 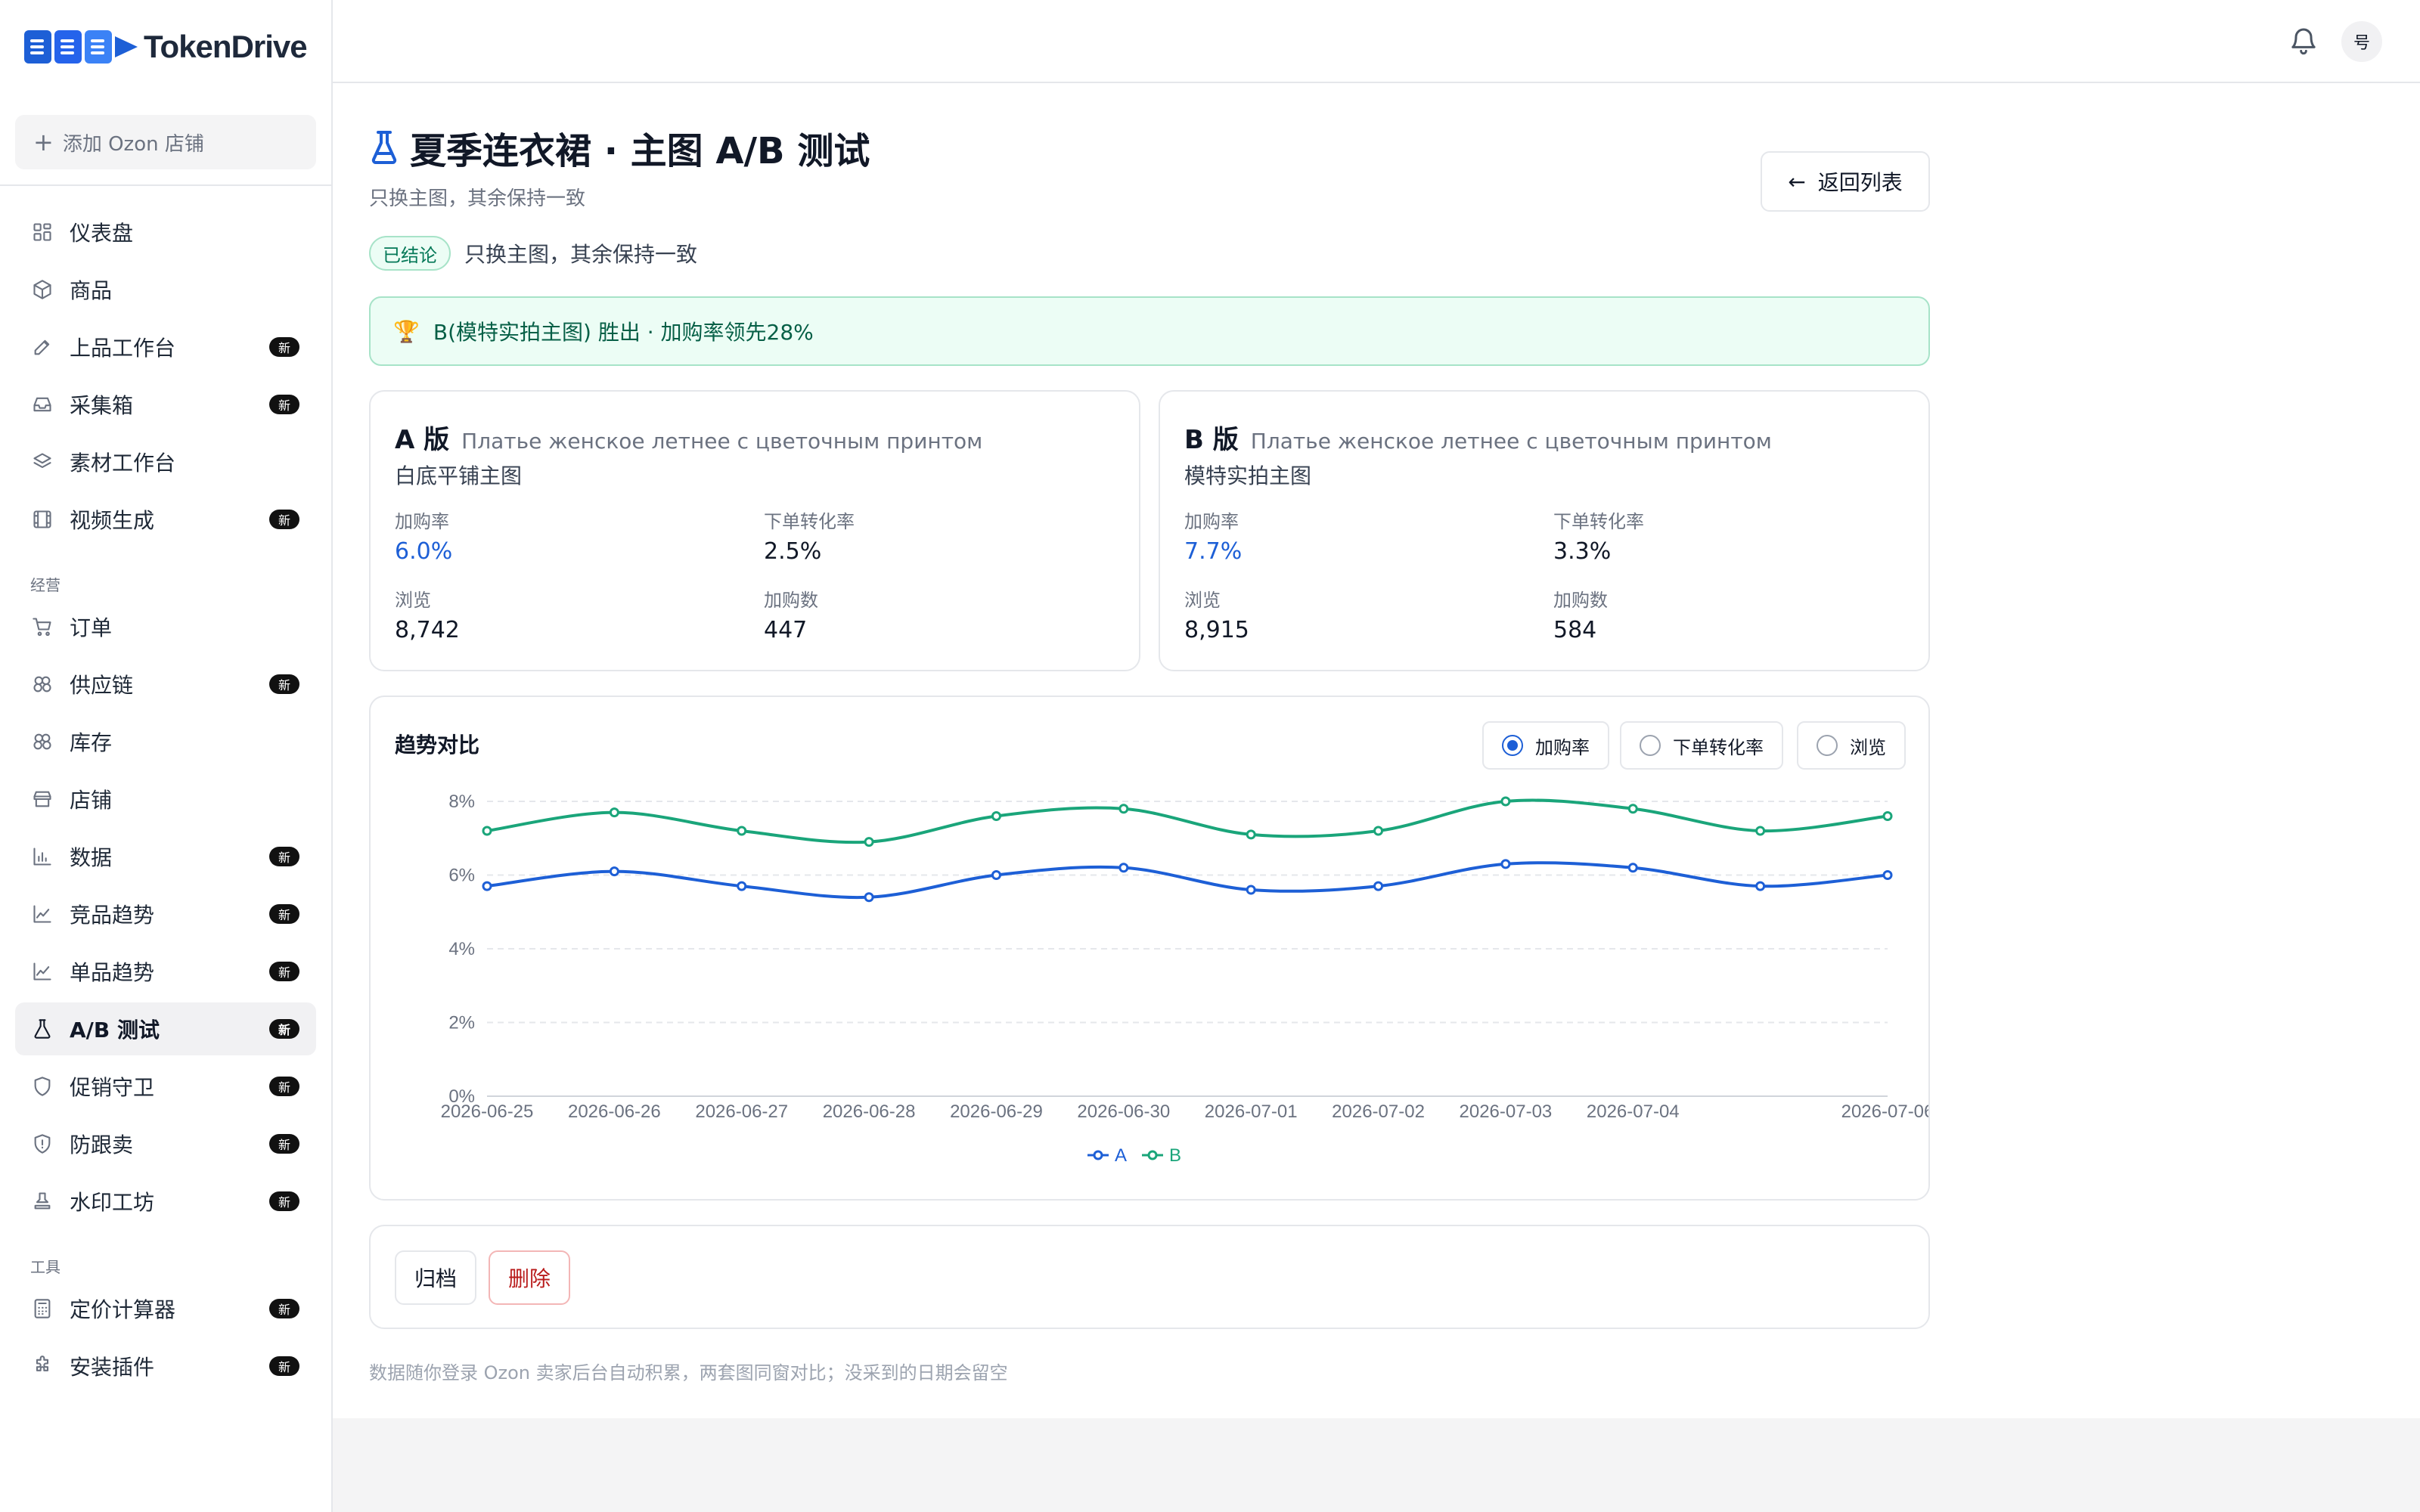 What do you see at coordinates (1121, 1155) in the screenshot?
I see `legend-label: A` at bounding box center [1121, 1155].